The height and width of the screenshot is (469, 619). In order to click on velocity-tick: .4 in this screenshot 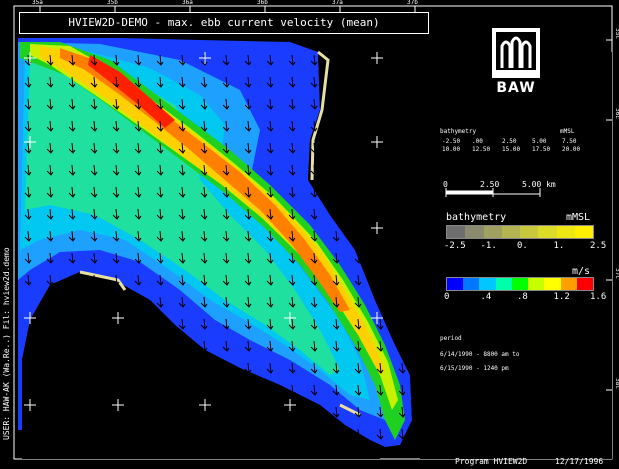, I will do `click(486, 297)`.